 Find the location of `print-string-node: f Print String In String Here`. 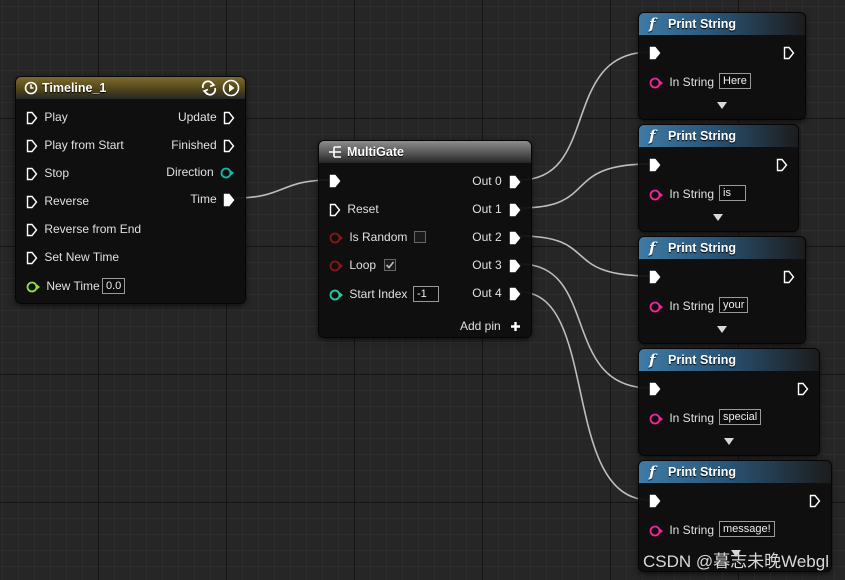

print-string-node: f Print String In String Here is located at coordinates (722, 66).